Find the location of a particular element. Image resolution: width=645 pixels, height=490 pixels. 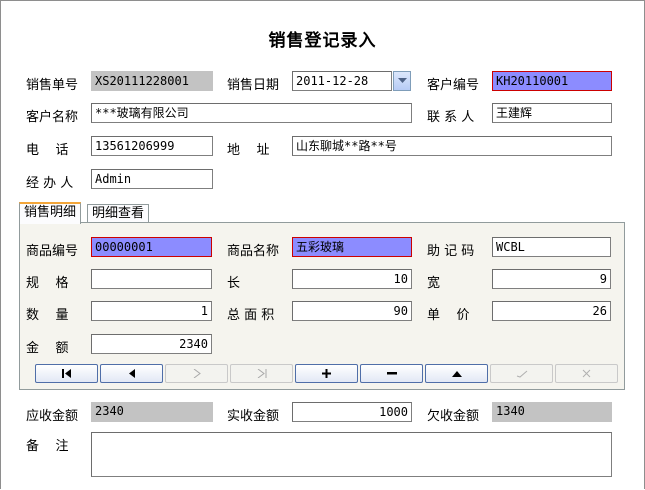

cancel-icon is located at coordinates (586, 373).